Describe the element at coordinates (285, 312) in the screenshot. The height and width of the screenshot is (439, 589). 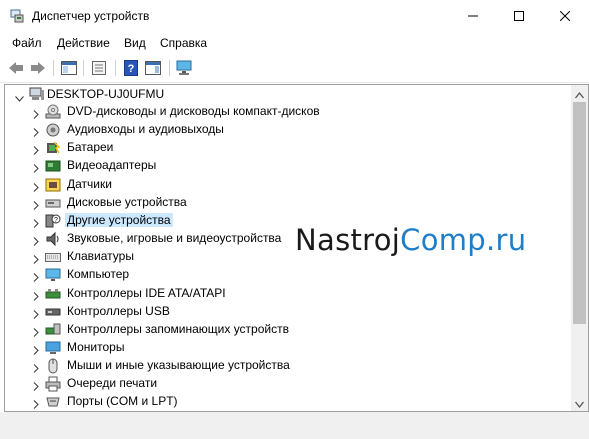
I see `device-category-row: Контроллеры USB` at that location.